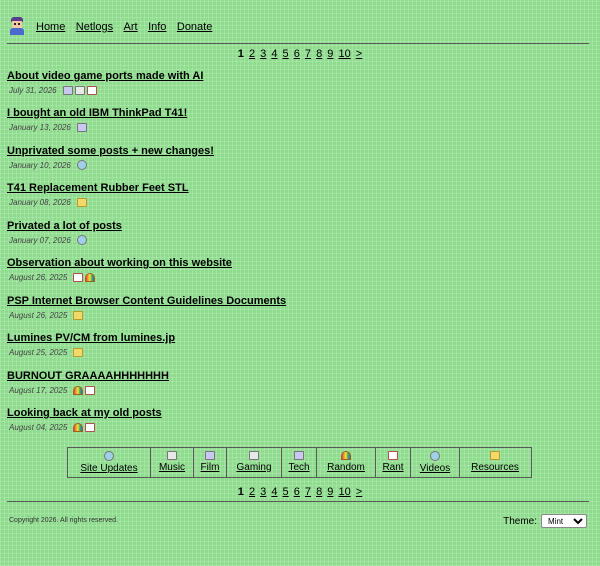 The width and height of the screenshot is (600, 566). Describe the element at coordinates (564, 521) in the screenshot. I see `theme-select: Mint` at that location.